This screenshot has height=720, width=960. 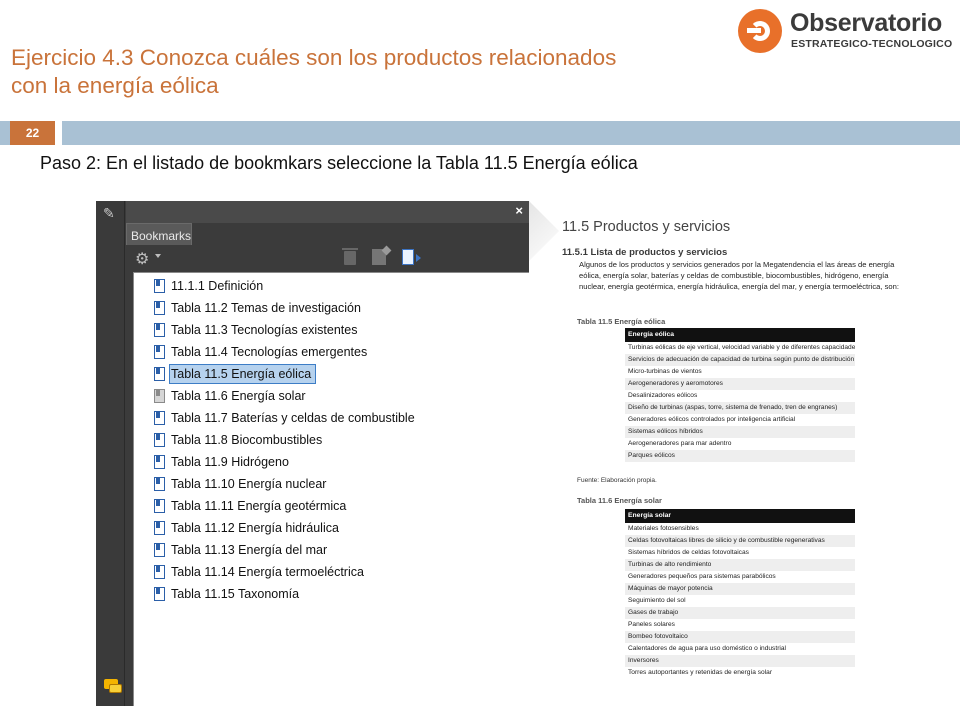 What do you see at coordinates (511, 133) in the screenshot?
I see `header-bar-right` at bounding box center [511, 133].